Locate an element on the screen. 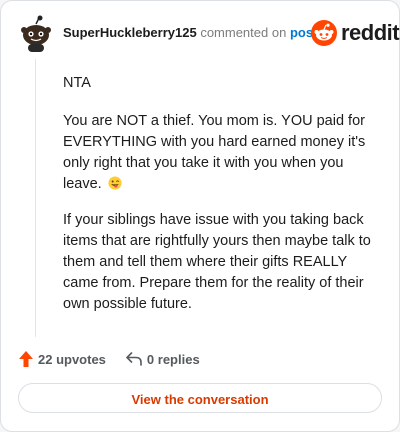 This screenshot has height=432, width=400. username-link: SuperHuckleberry125 is located at coordinates (130, 32).